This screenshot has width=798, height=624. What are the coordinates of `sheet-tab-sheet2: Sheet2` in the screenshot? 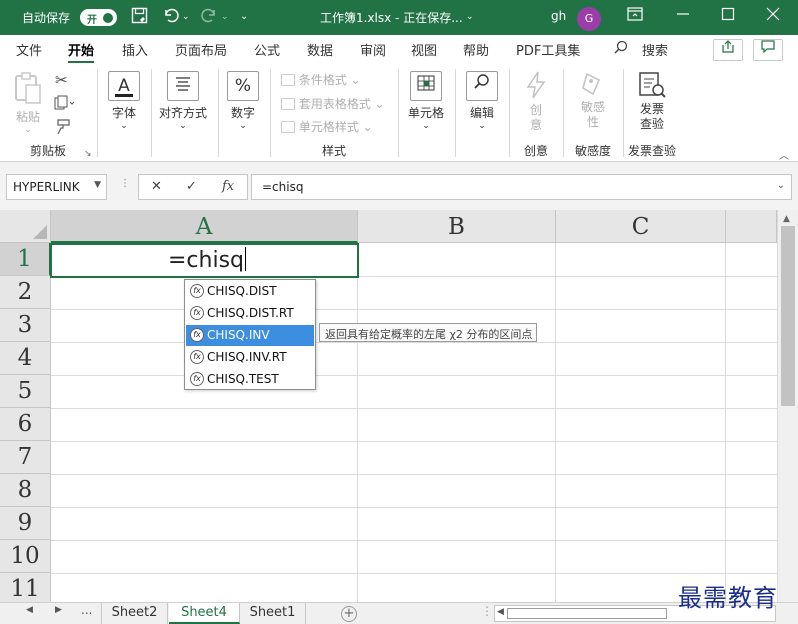 It's located at (134, 613).